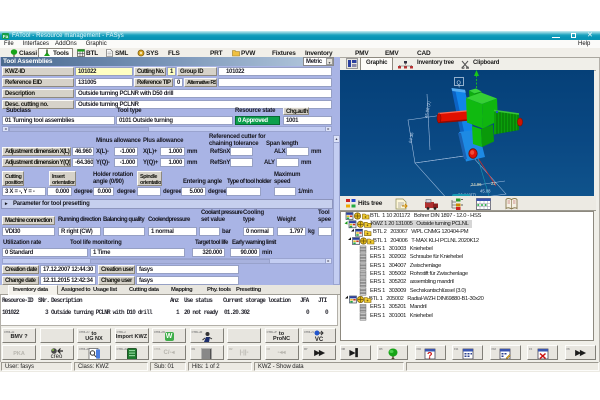 The width and height of the screenshot is (600, 400). Describe the element at coordinates (485, 191) in the screenshot. I see `svg-text: 45.08` at that location.